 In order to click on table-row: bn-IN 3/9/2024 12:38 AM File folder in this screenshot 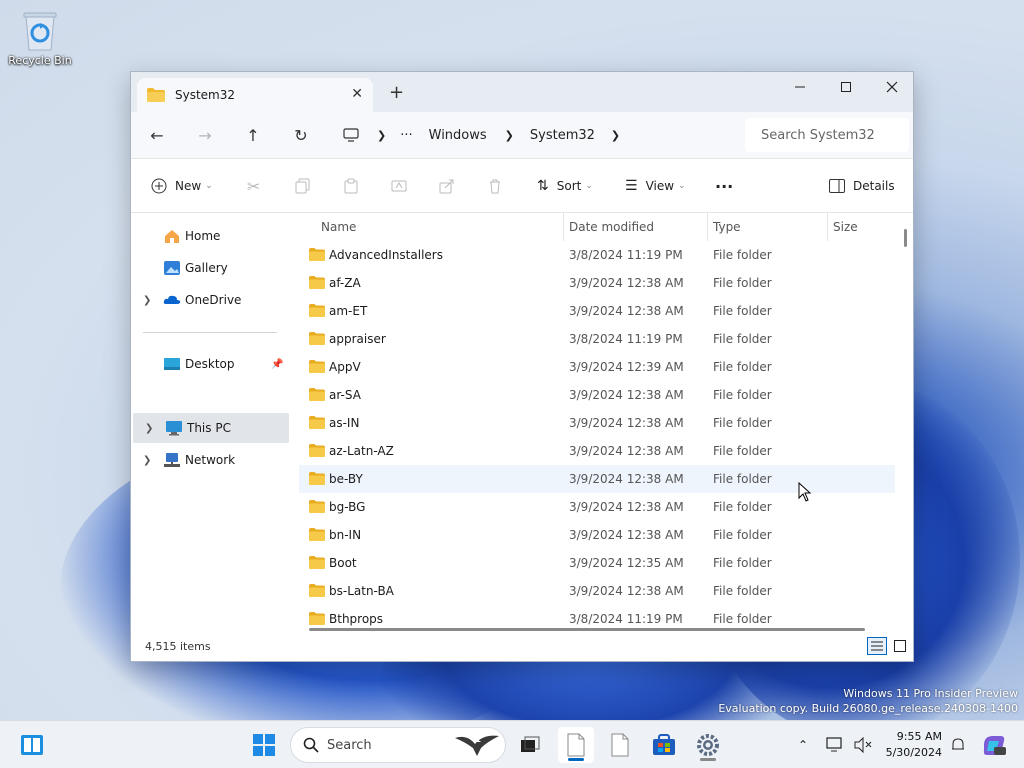, I will do `click(597, 535)`.